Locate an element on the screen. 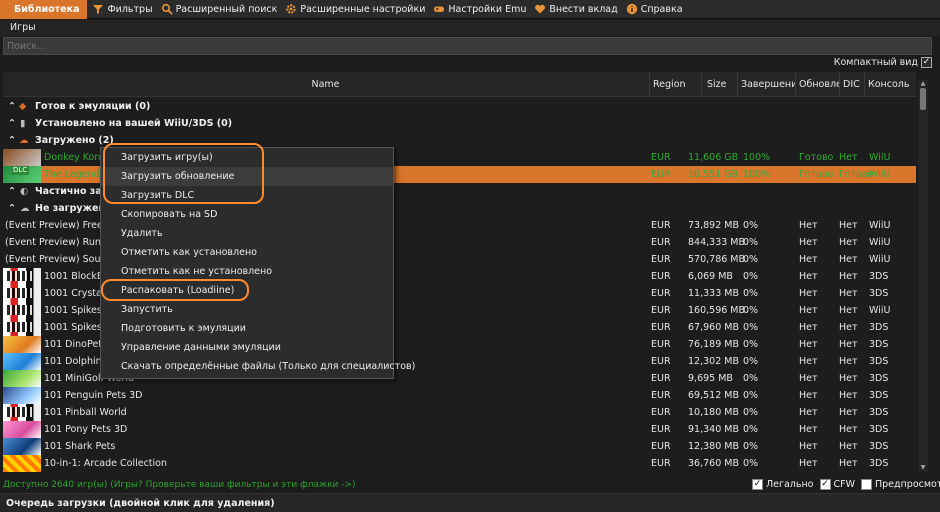  menu-contribute: Внести вклад is located at coordinates (576, 9).